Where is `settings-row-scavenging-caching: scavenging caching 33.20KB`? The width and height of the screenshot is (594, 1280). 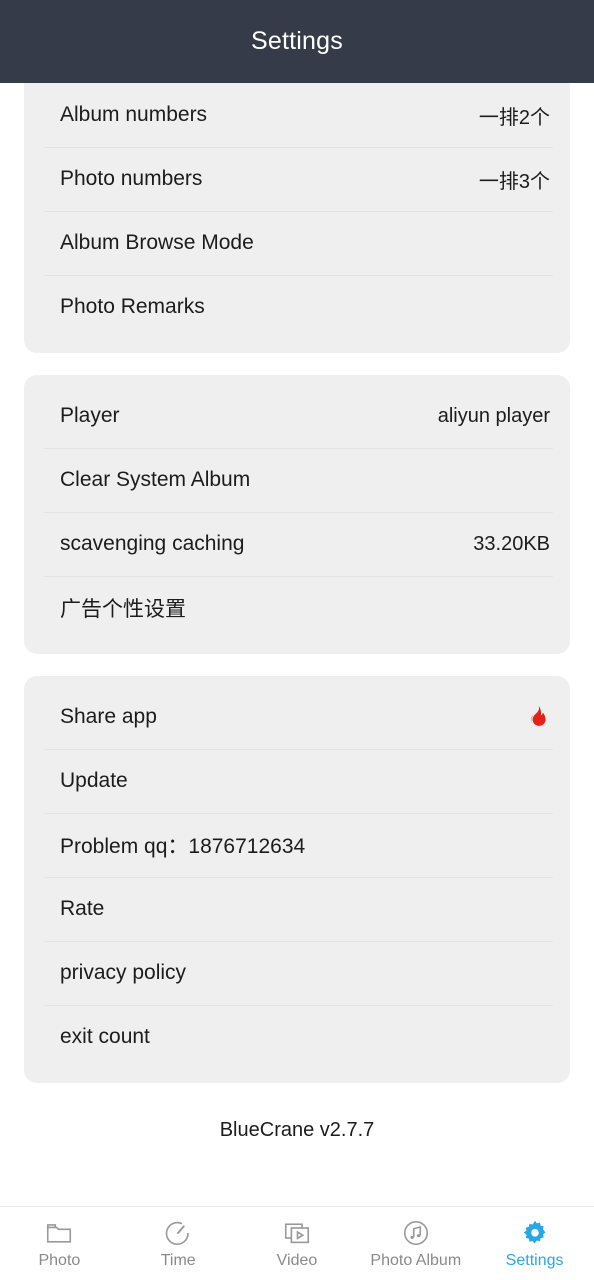
settings-row-scavenging-caching: scavenging caching 33.20KB is located at coordinates (297, 544).